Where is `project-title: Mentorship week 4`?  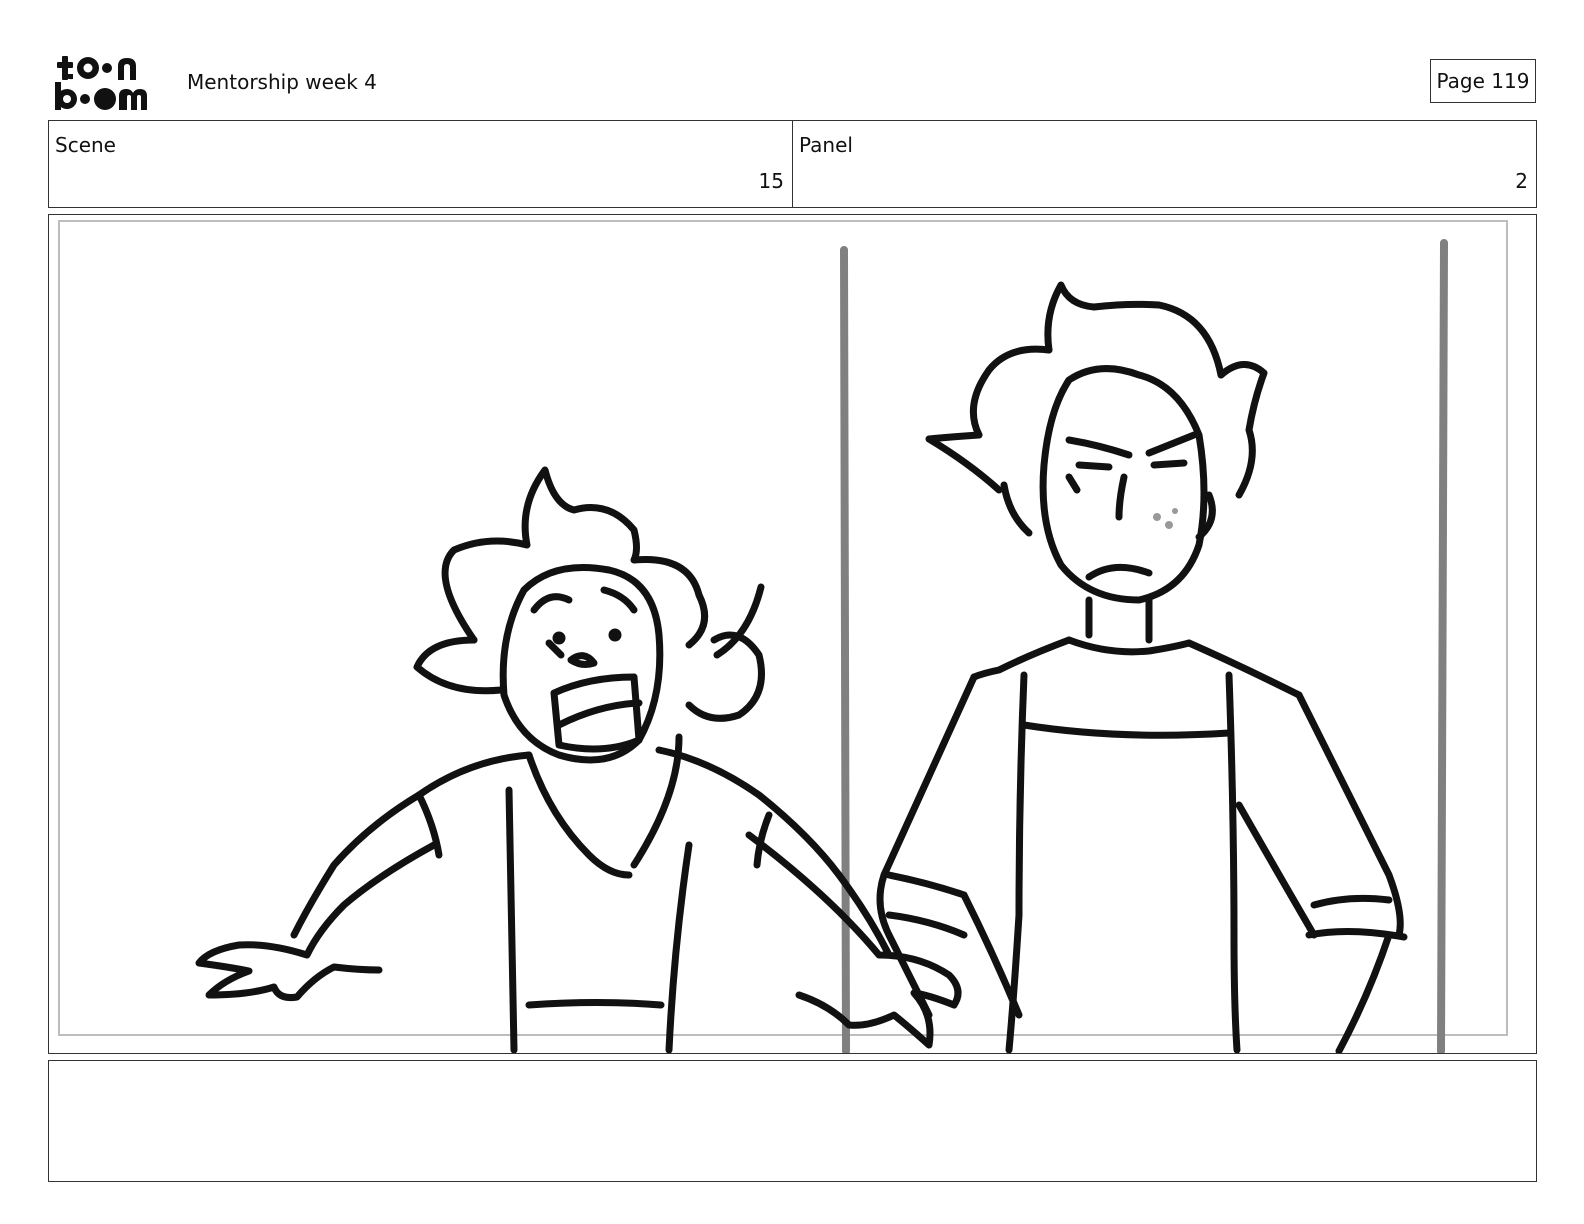
project-title: Mentorship week 4 is located at coordinates (282, 82).